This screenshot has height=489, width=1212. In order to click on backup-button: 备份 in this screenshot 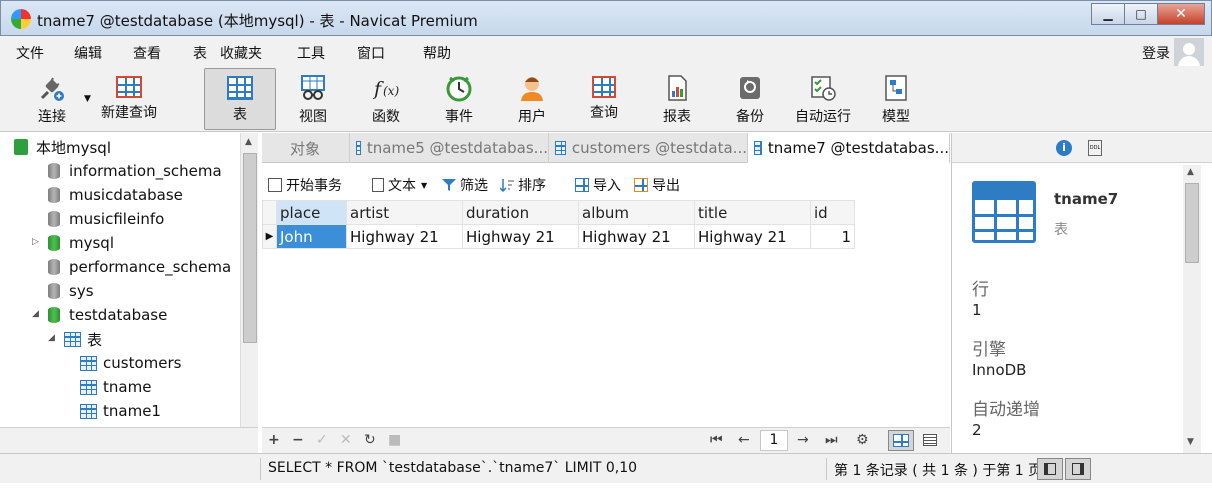, I will do `click(750, 99)`.